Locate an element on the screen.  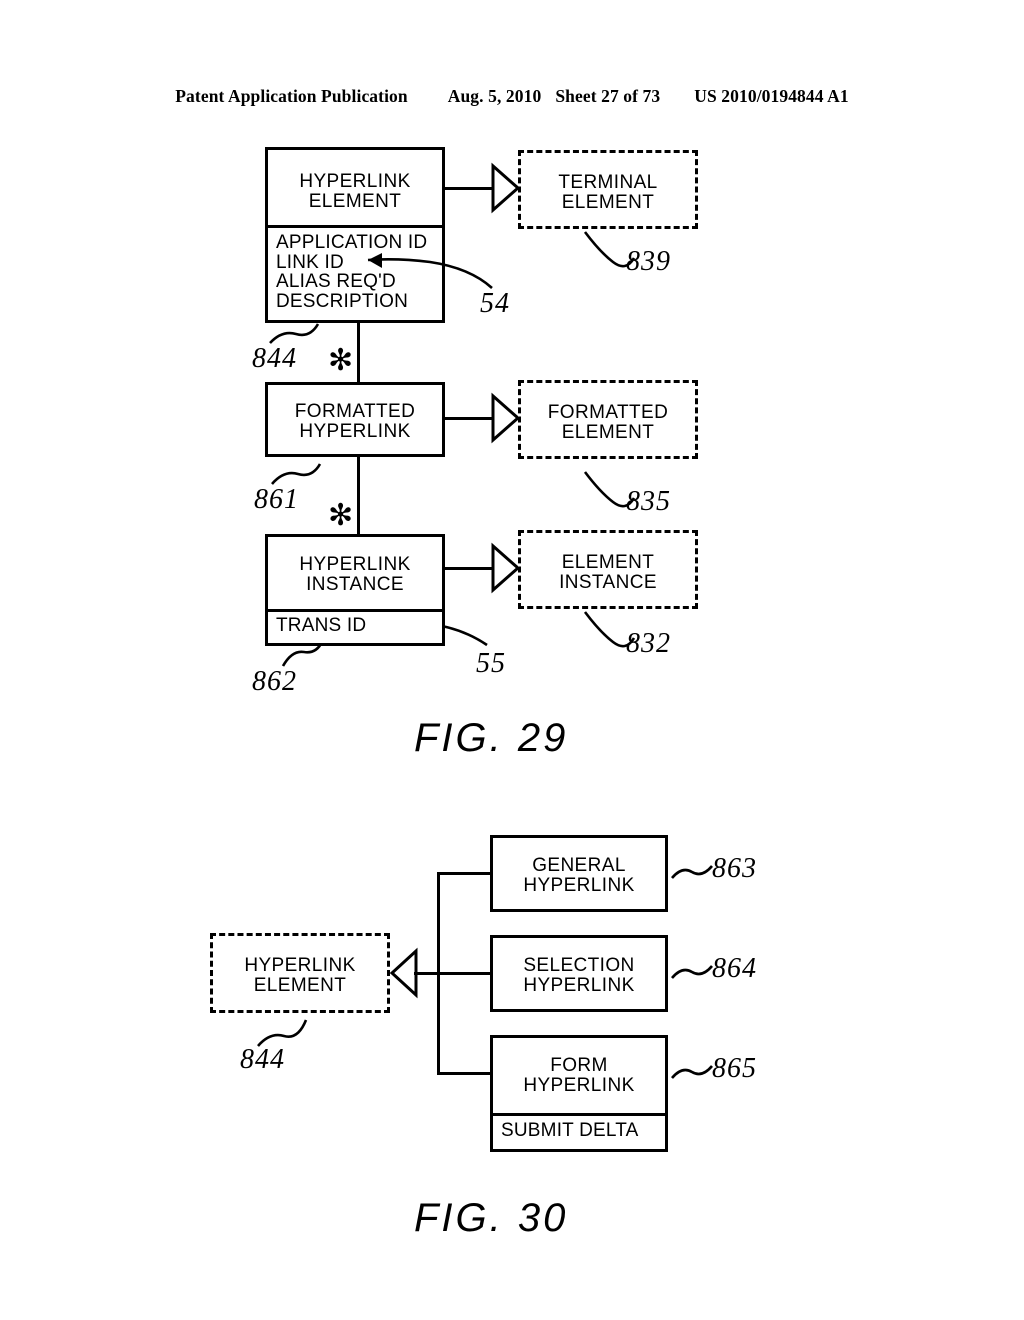
refnum-link-id-callout: 54 is located at coordinates (495, 303).